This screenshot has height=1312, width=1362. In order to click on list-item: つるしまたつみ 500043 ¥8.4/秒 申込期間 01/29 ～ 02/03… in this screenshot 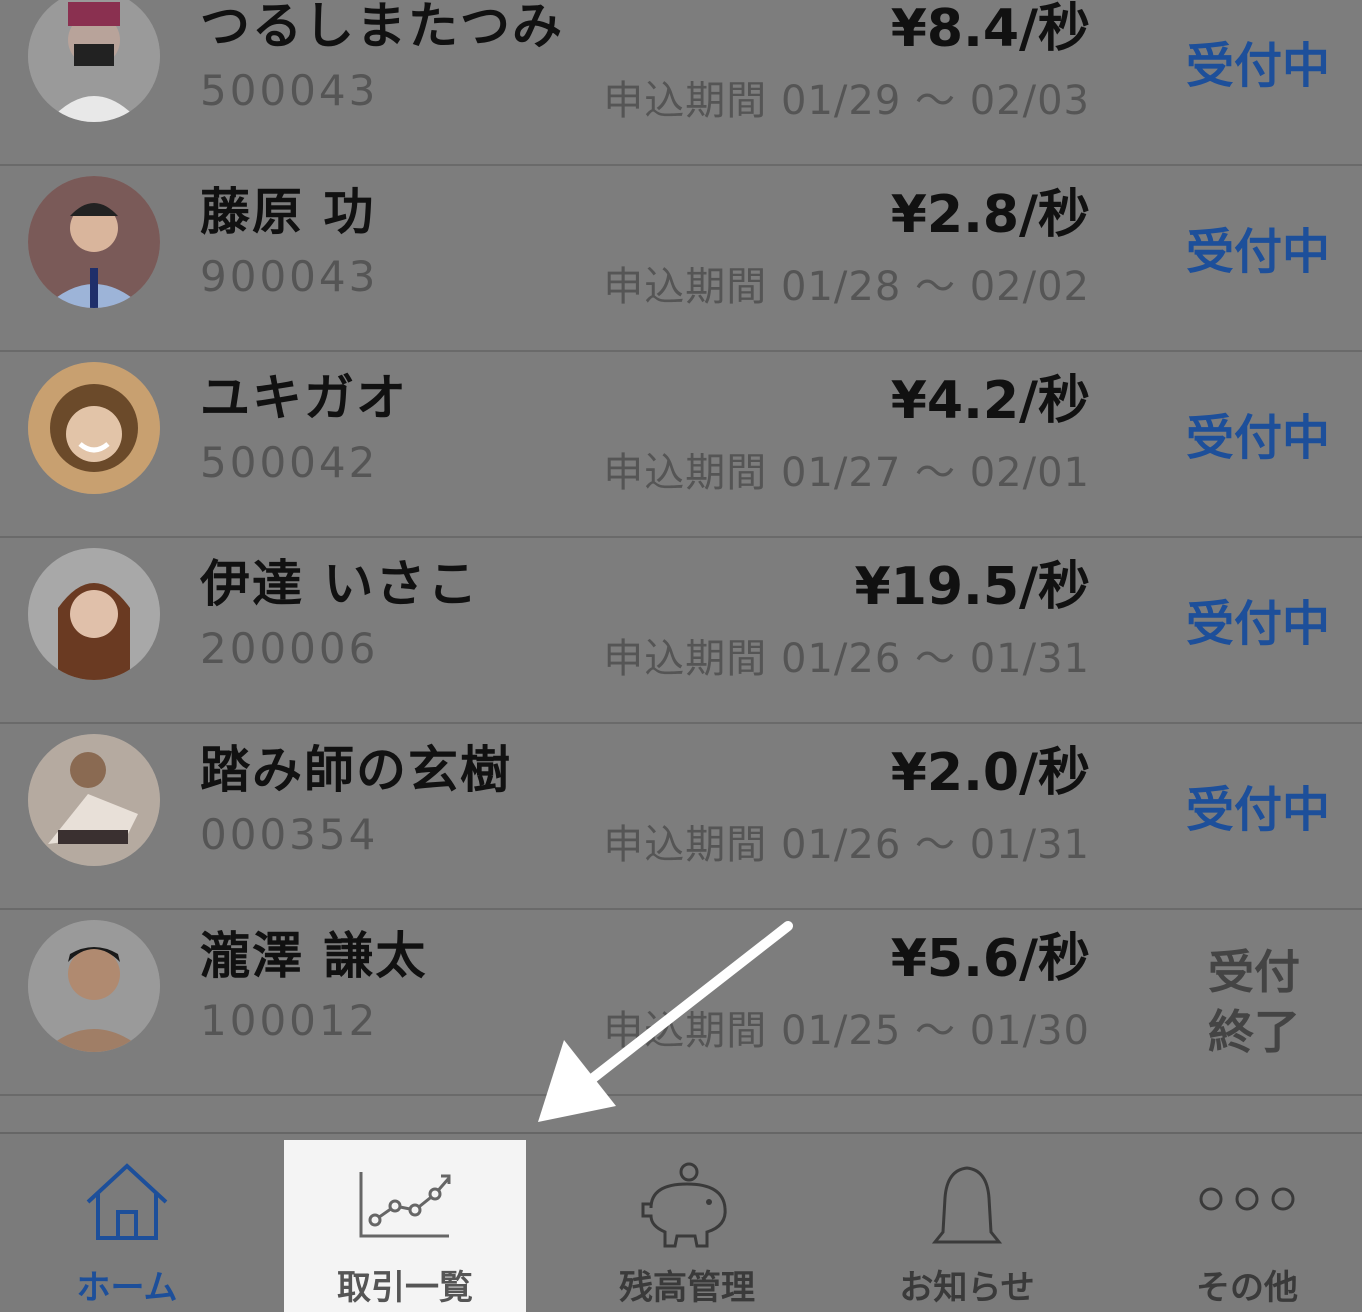, I will do `click(681, 83)`.